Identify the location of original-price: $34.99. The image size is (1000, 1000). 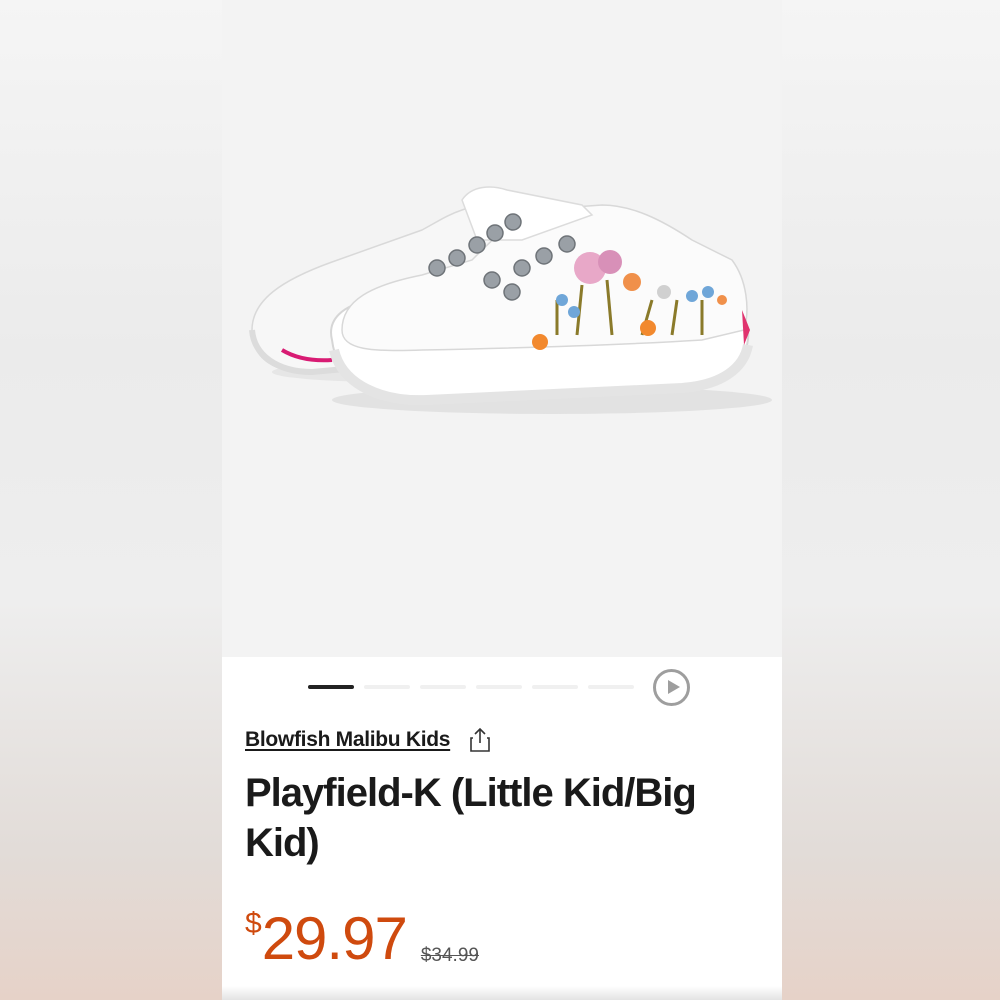
(449, 955).